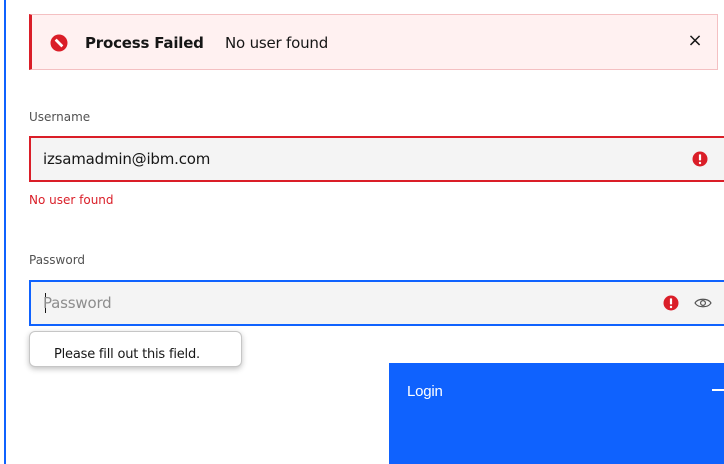  I want to click on username-field, so click(376, 159).